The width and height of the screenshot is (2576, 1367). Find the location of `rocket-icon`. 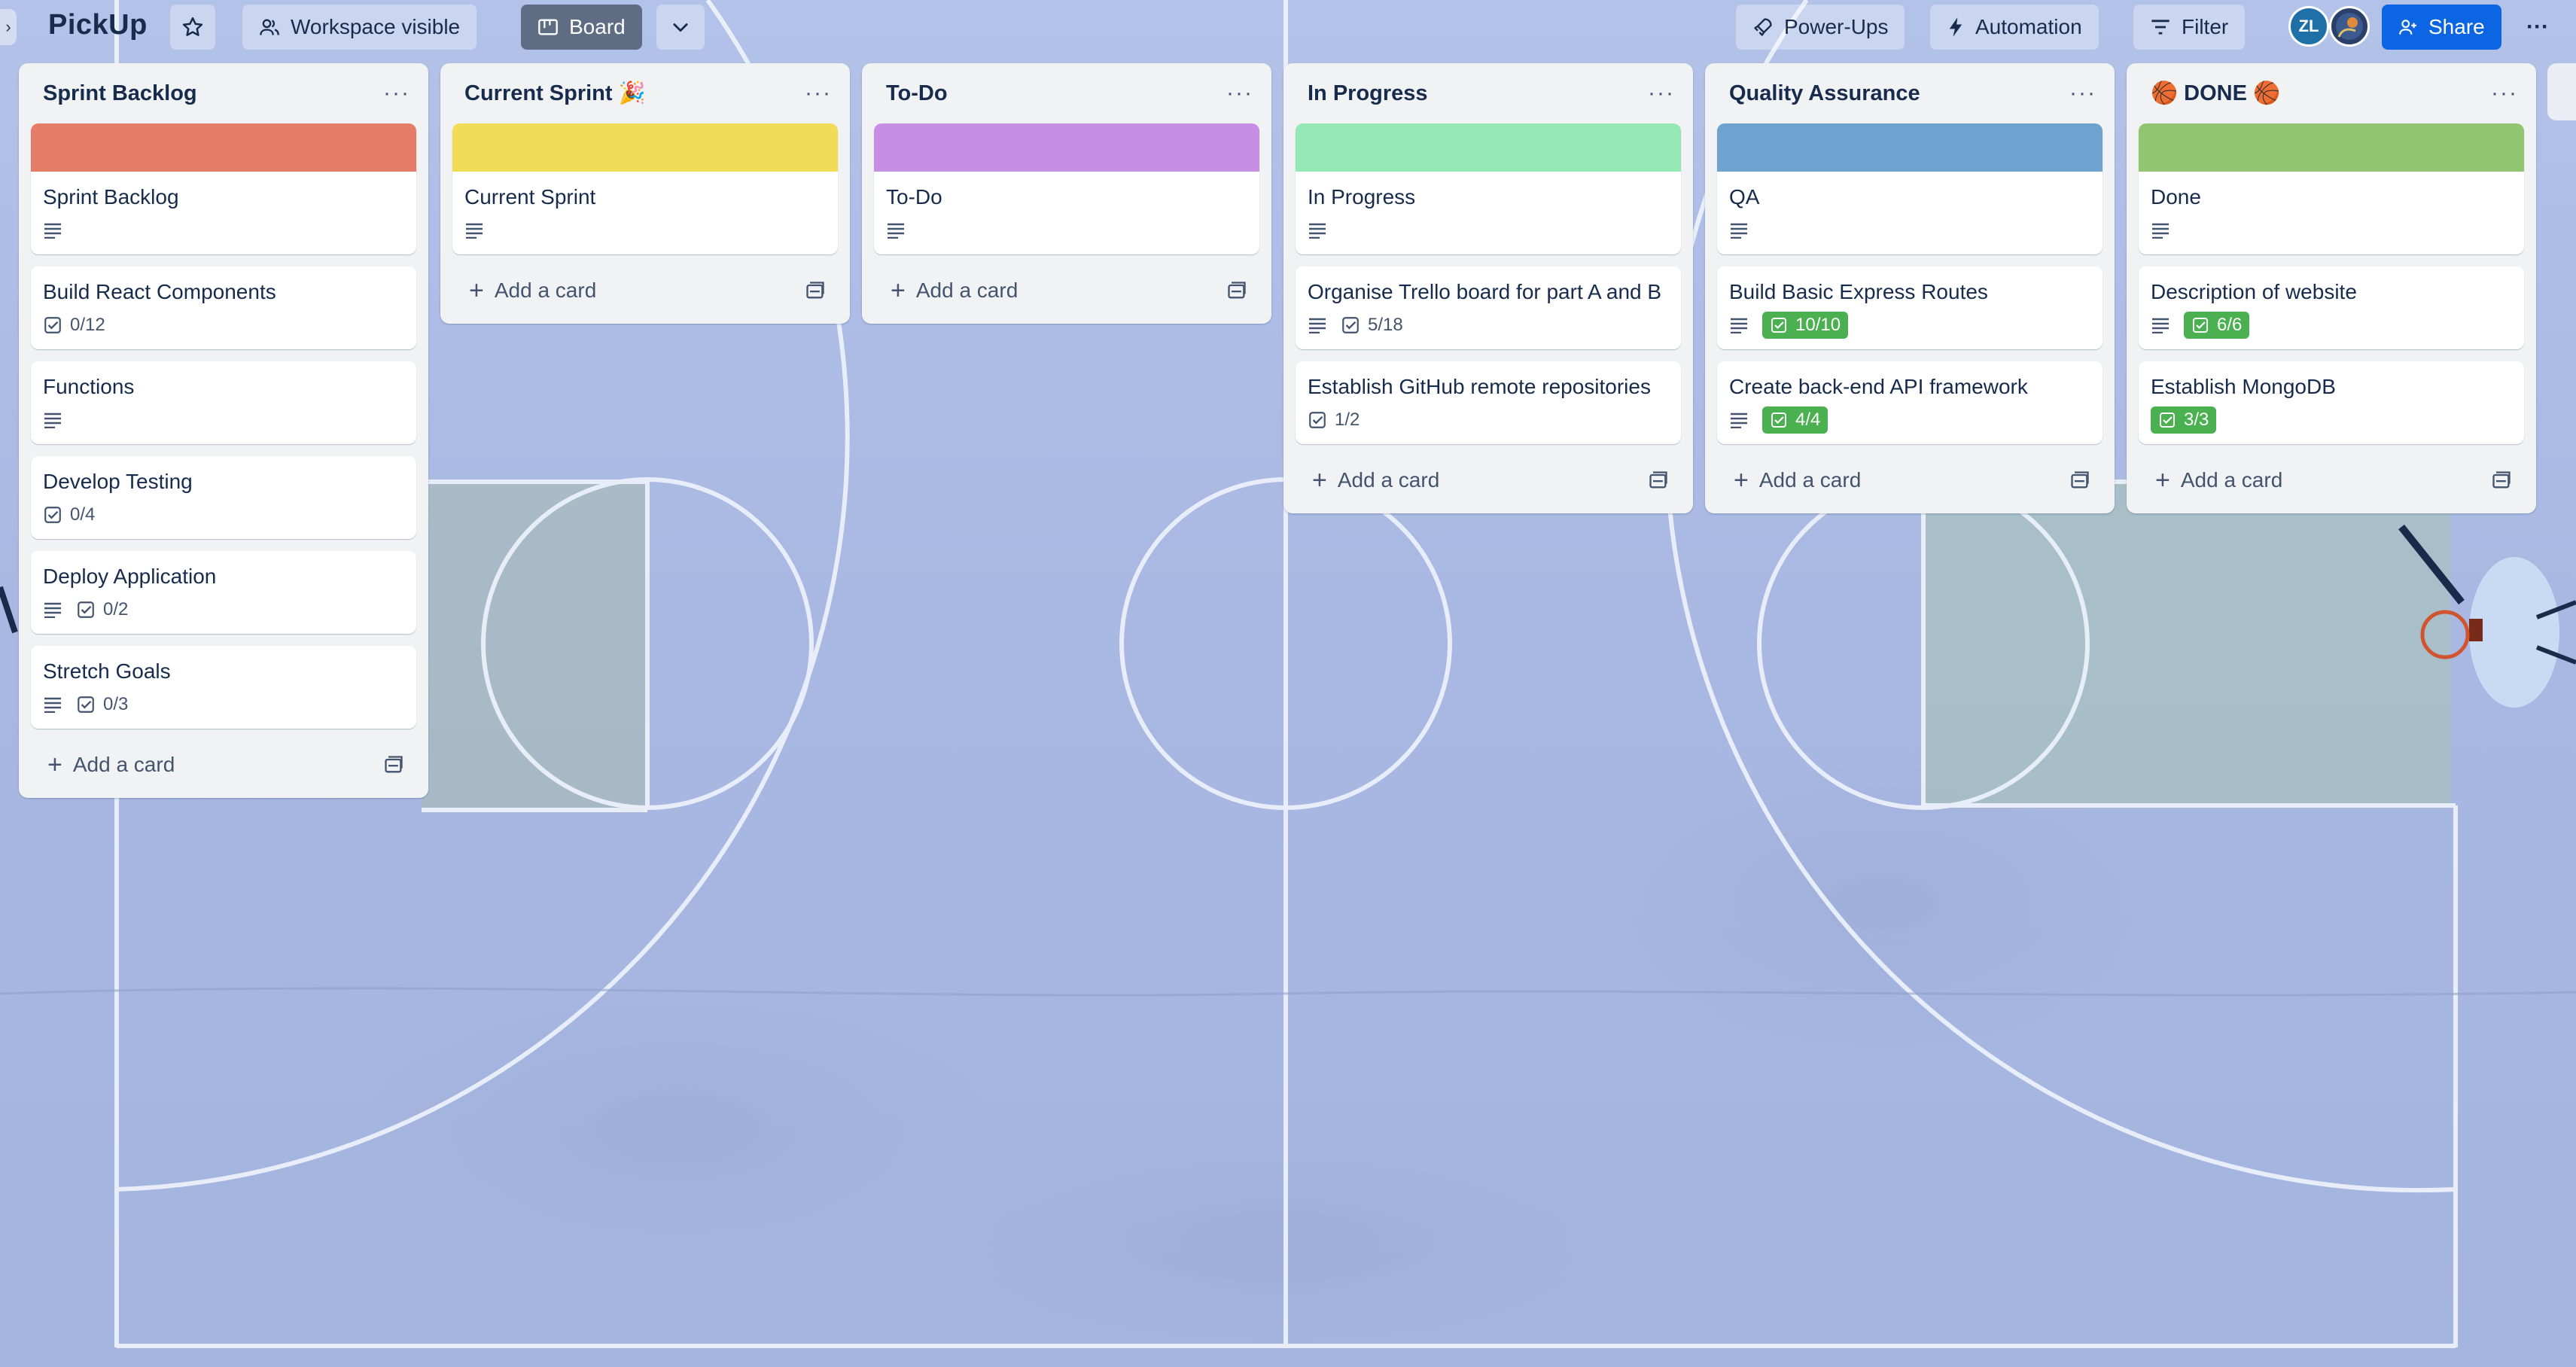

rocket-icon is located at coordinates (1763, 27).